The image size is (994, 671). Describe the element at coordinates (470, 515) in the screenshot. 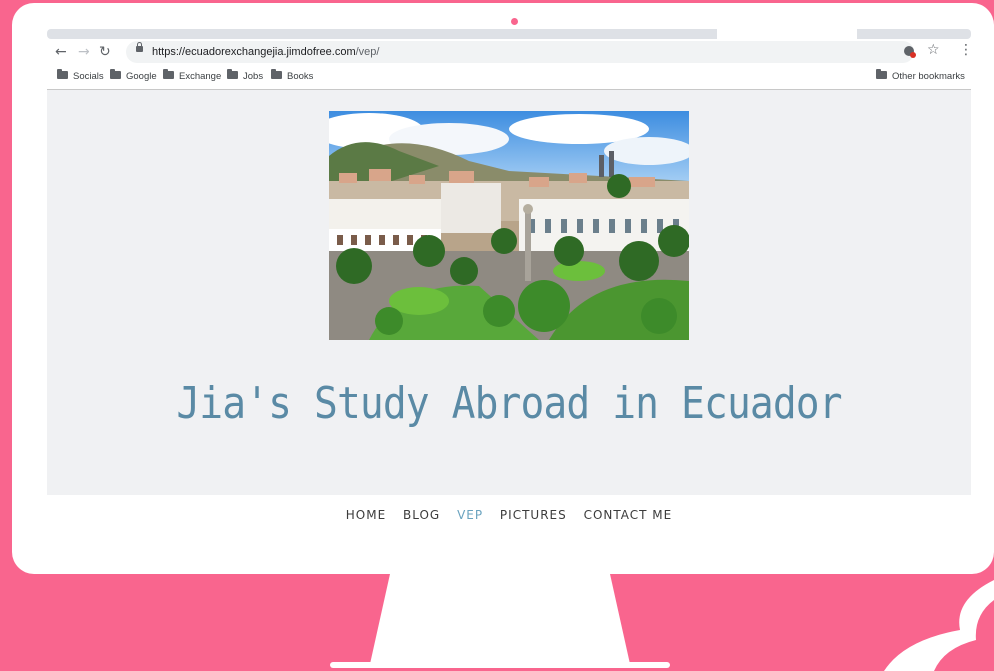

I see `nav-vep: VEP` at that location.